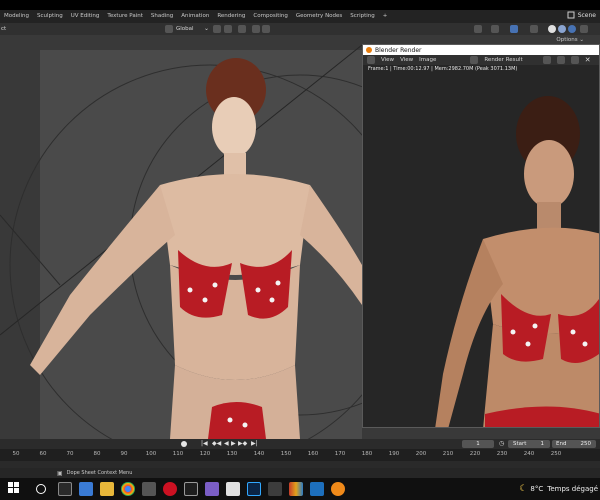 The height and width of the screenshot is (500, 600). Describe the element at coordinates (107, 489) in the screenshot. I see `file-explorer-icon` at that location.